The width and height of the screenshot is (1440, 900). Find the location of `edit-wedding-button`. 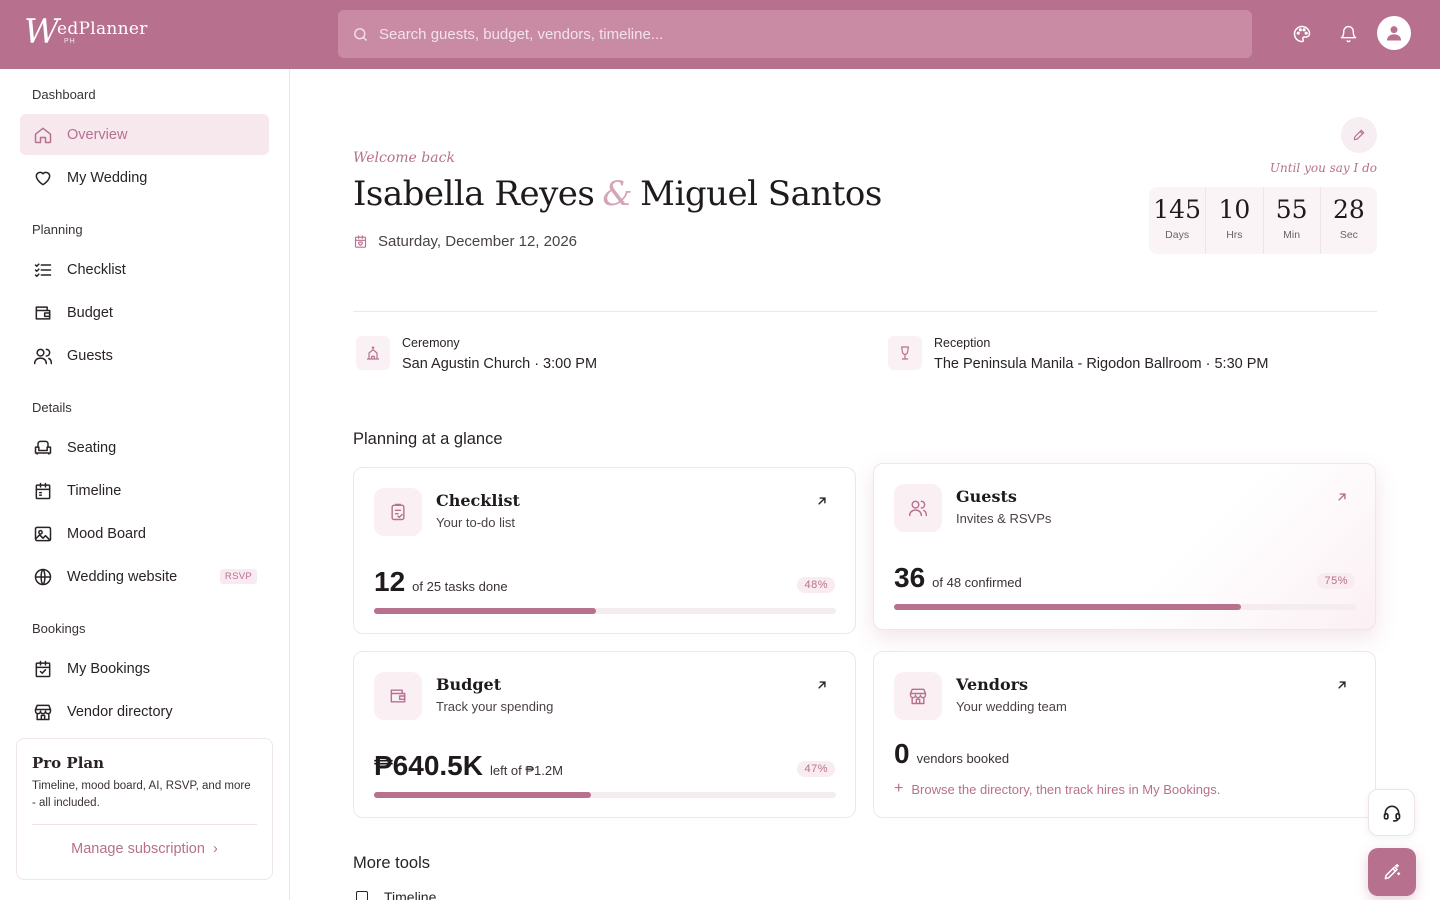

edit-wedding-button is located at coordinates (1359, 135).